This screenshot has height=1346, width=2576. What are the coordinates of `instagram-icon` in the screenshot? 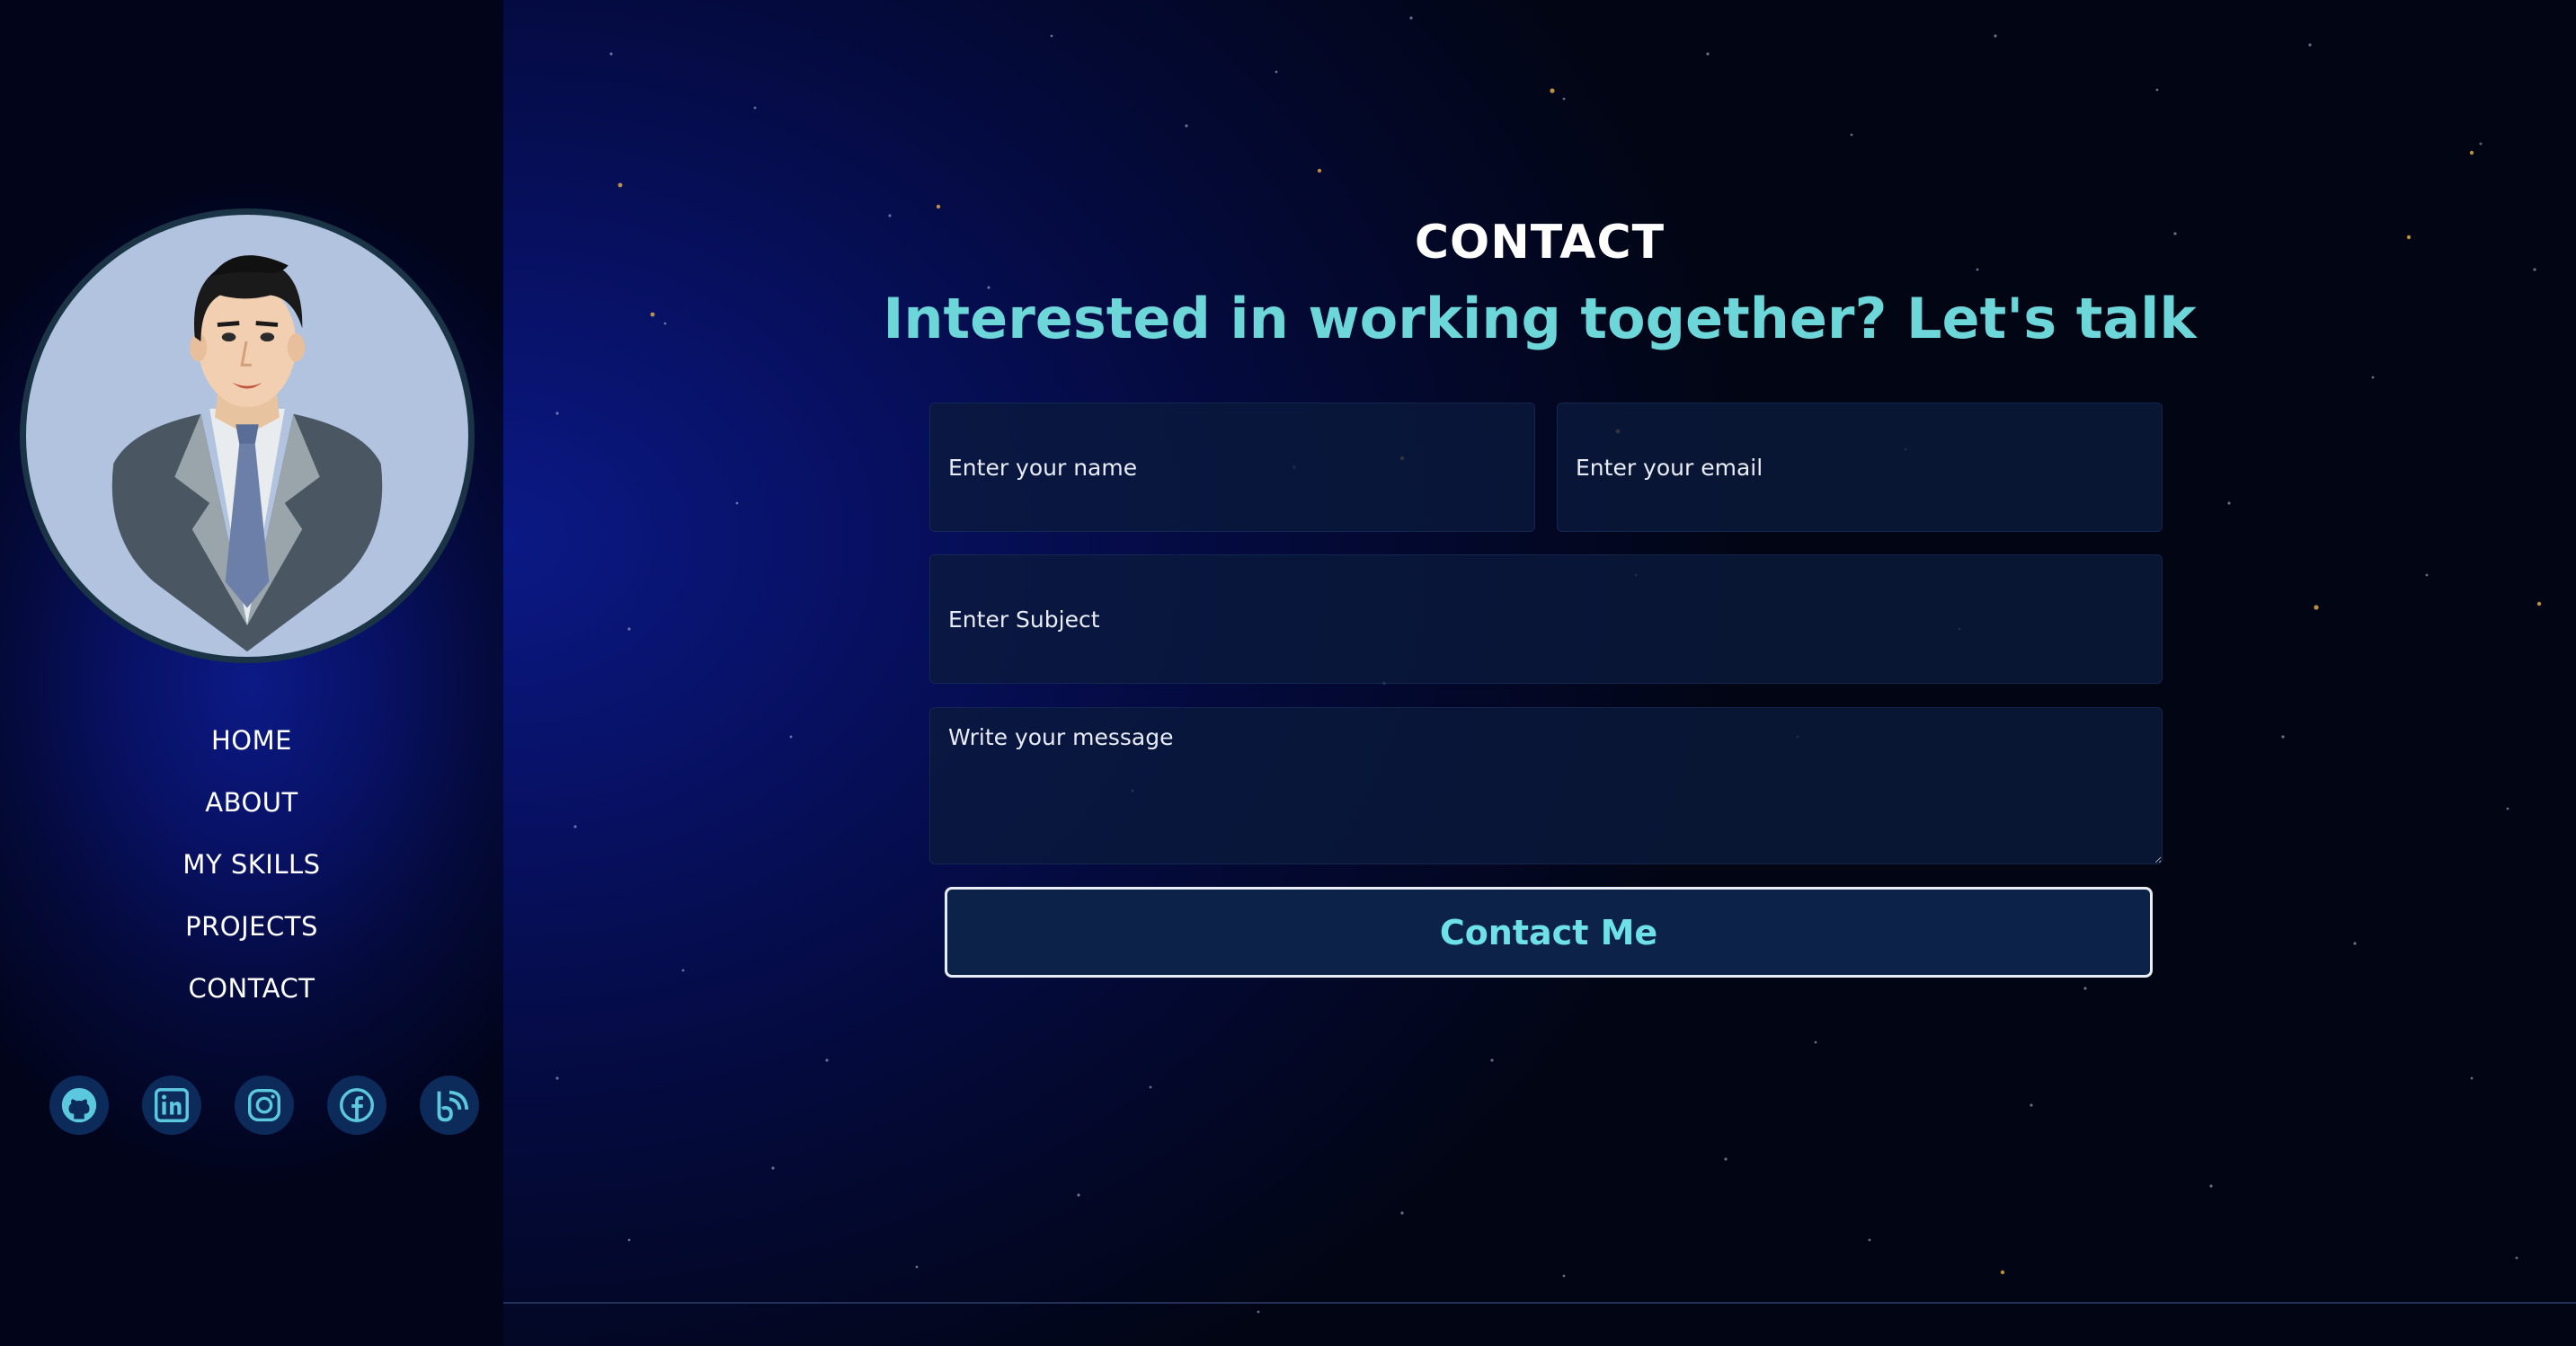 It's located at (264, 1105).